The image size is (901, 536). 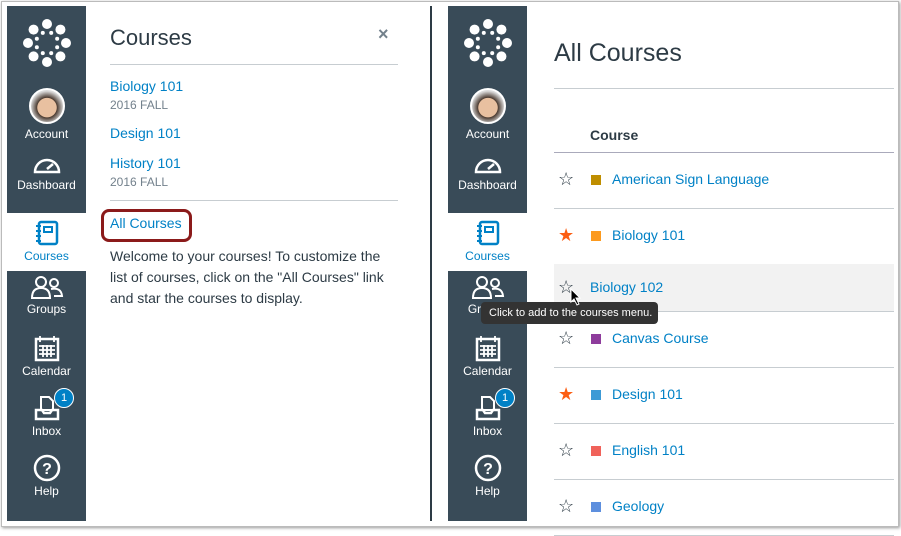 I want to click on course-link: Biology 102, so click(x=626, y=287).